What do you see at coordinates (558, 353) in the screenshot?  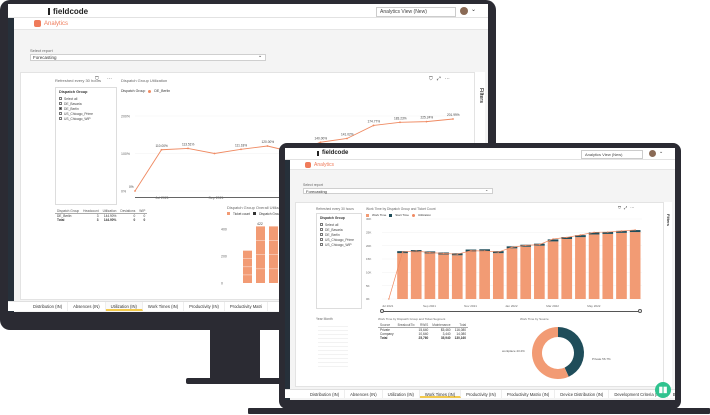 I see `worktime-pie-chart` at bounding box center [558, 353].